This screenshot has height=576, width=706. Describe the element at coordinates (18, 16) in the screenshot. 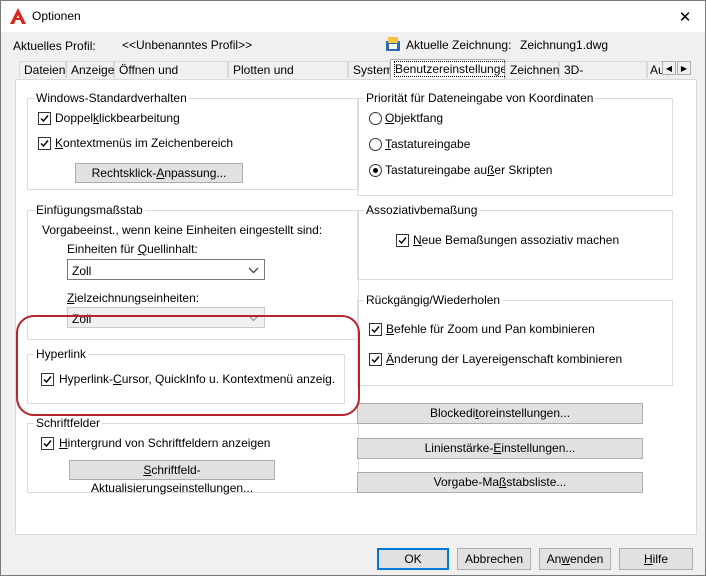

I see `autocad-app-icon` at that location.